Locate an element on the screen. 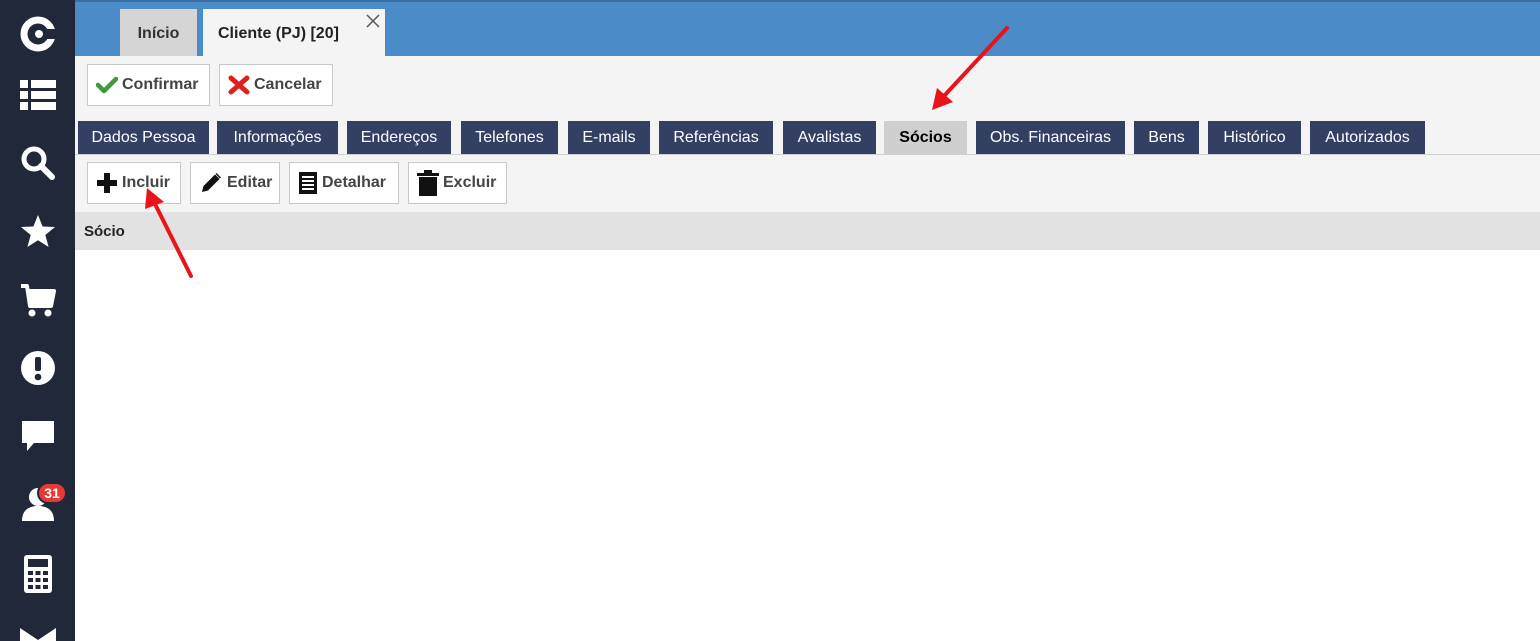 The image size is (1540, 641). tab-emails: E-mails is located at coordinates (609, 137).